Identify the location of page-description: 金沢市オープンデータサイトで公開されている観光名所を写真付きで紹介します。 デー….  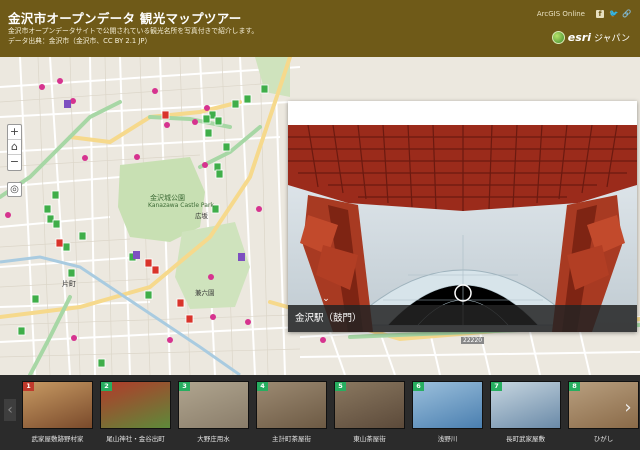
(158, 36).